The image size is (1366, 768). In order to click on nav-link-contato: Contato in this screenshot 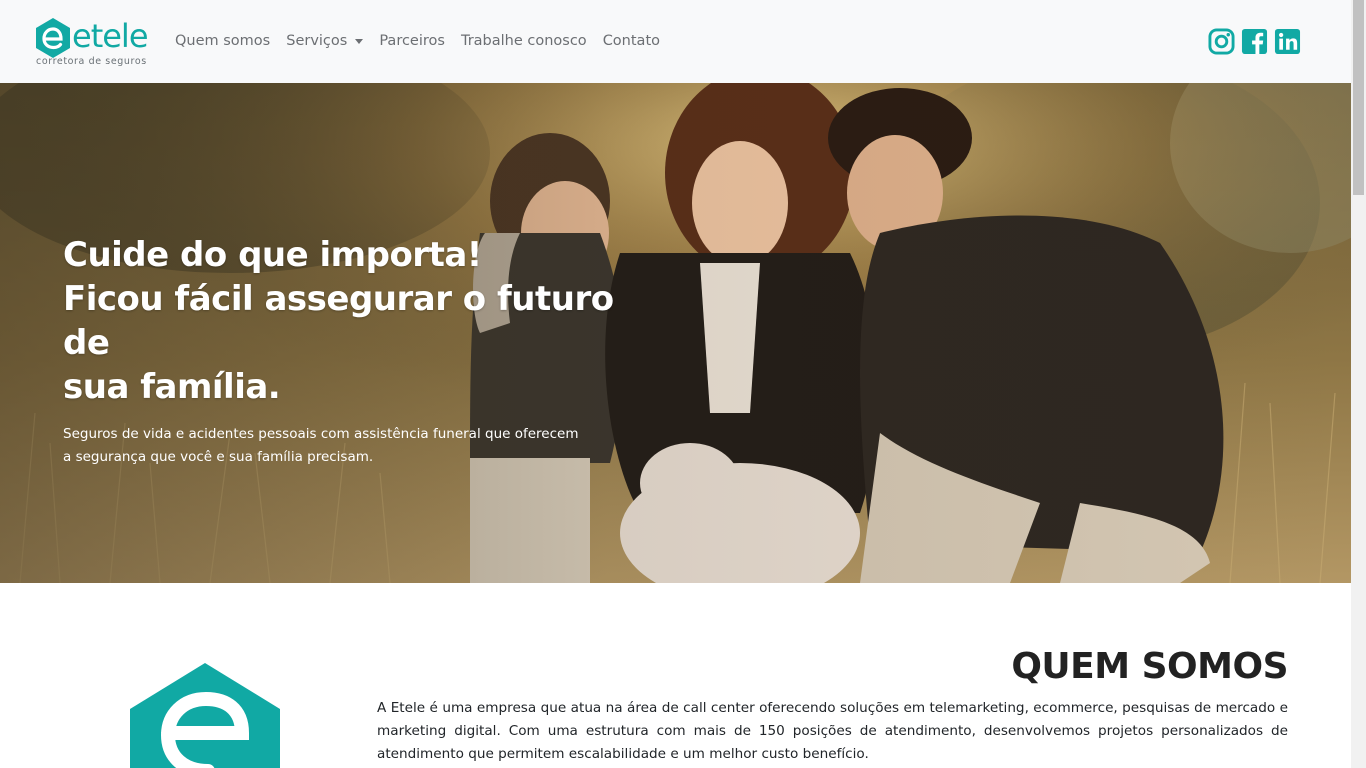, I will do `click(631, 41)`.